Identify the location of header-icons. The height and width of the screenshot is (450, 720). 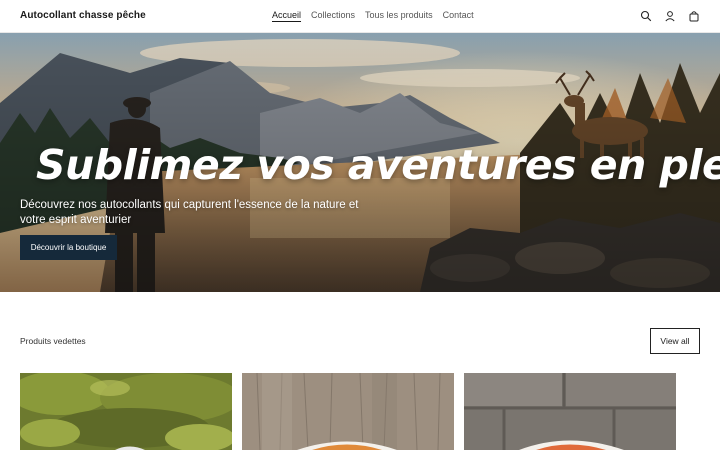
(670, 16).